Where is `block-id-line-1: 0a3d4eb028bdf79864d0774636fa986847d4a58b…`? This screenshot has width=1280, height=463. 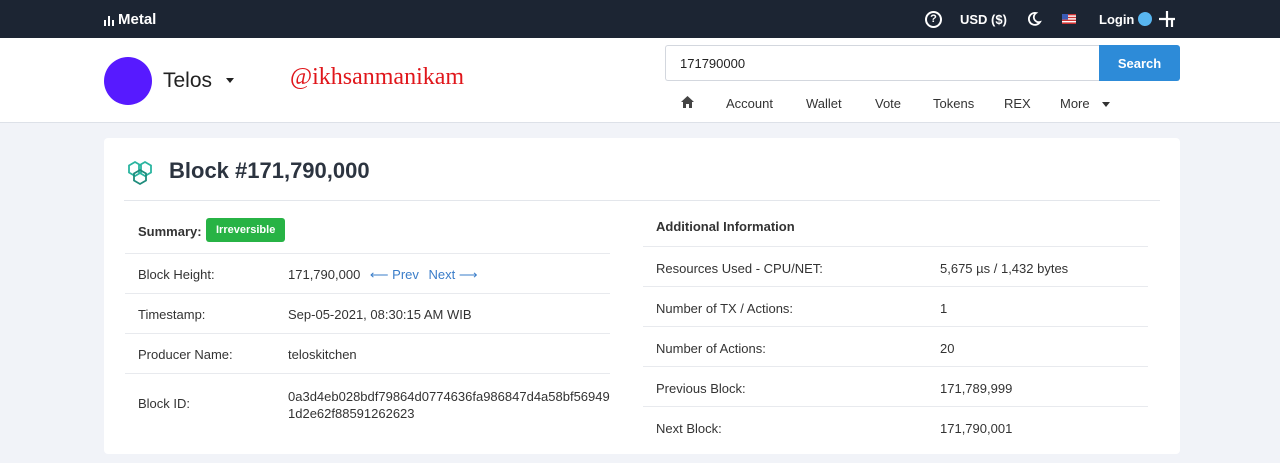
block-id-line-1: 0a3d4eb028bdf79864d0774636fa986847d4a58b… is located at coordinates (449, 396).